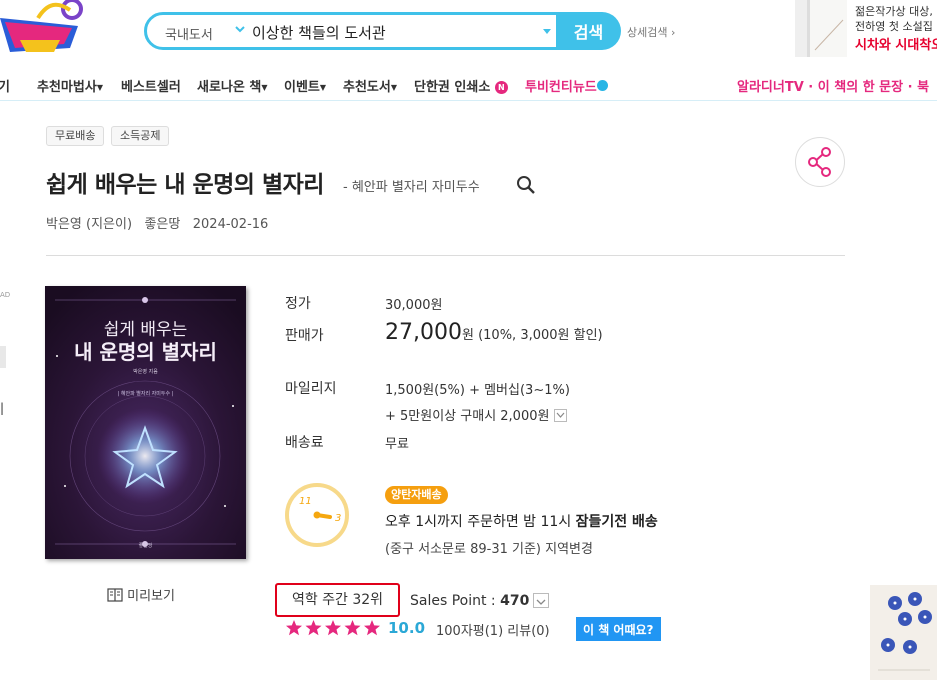  Describe the element at coordinates (411, 187) in the screenshot. I see `book-subtitle: - 혜안파 별자리 자미두수` at that location.